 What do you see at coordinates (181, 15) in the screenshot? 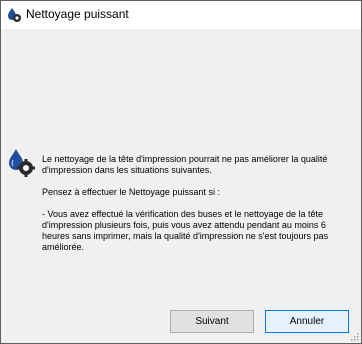
I see `title-bar: Nettoyage puissant` at bounding box center [181, 15].